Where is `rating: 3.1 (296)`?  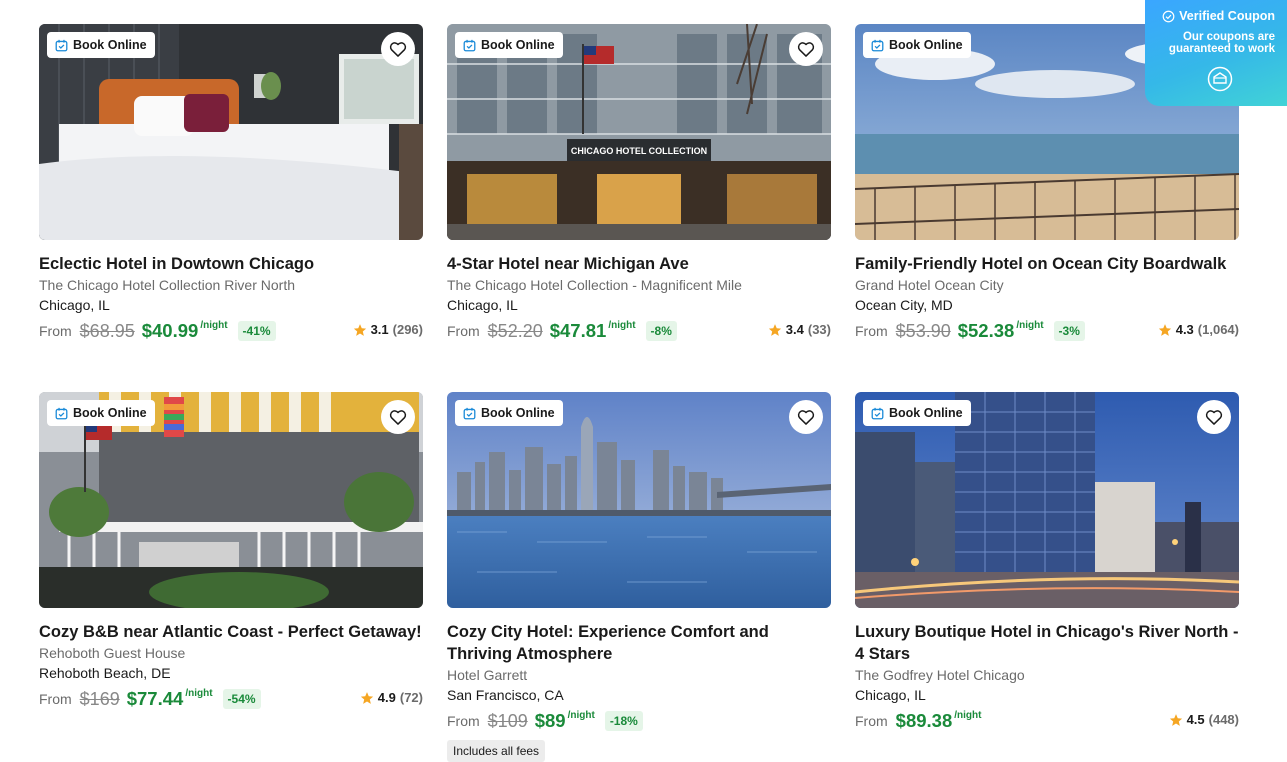
rating: 3.1 (296) is located at coordinates (388, 329).